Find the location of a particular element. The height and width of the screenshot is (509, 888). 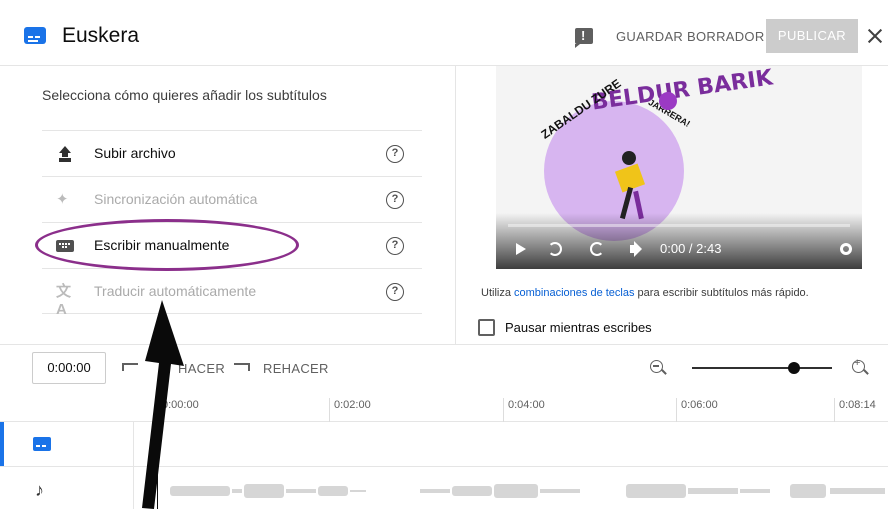

shortcuts-link: combinaciones de teclas is located at coordinates (574, 293).